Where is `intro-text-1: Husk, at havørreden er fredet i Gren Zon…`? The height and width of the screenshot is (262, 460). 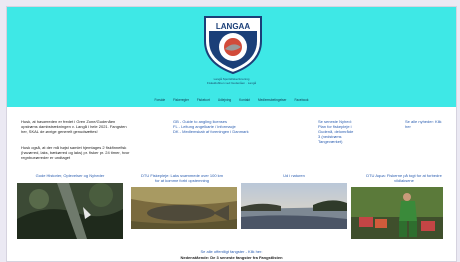 intro-text-1: Husk, at havørreden er fredet i Gren Zon… is located at coordinates (83, 126).